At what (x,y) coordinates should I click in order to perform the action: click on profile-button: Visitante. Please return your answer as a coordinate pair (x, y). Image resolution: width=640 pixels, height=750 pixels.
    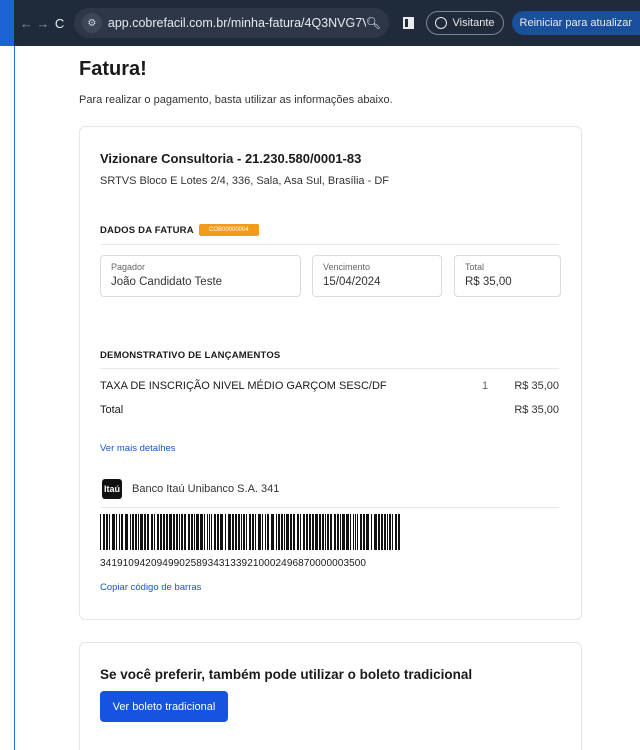
    Looking at the image, I should click on (464, 23).